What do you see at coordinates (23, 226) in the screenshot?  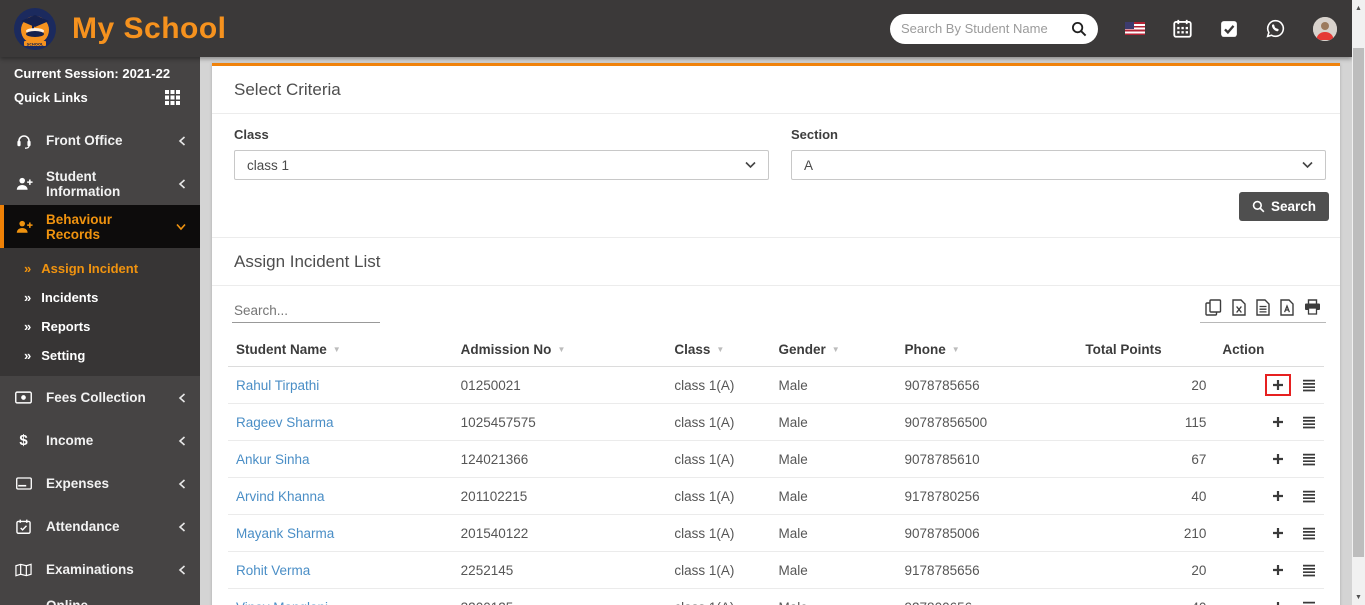 I see `behaviour-records-icon` at bounding box center [23, 226].